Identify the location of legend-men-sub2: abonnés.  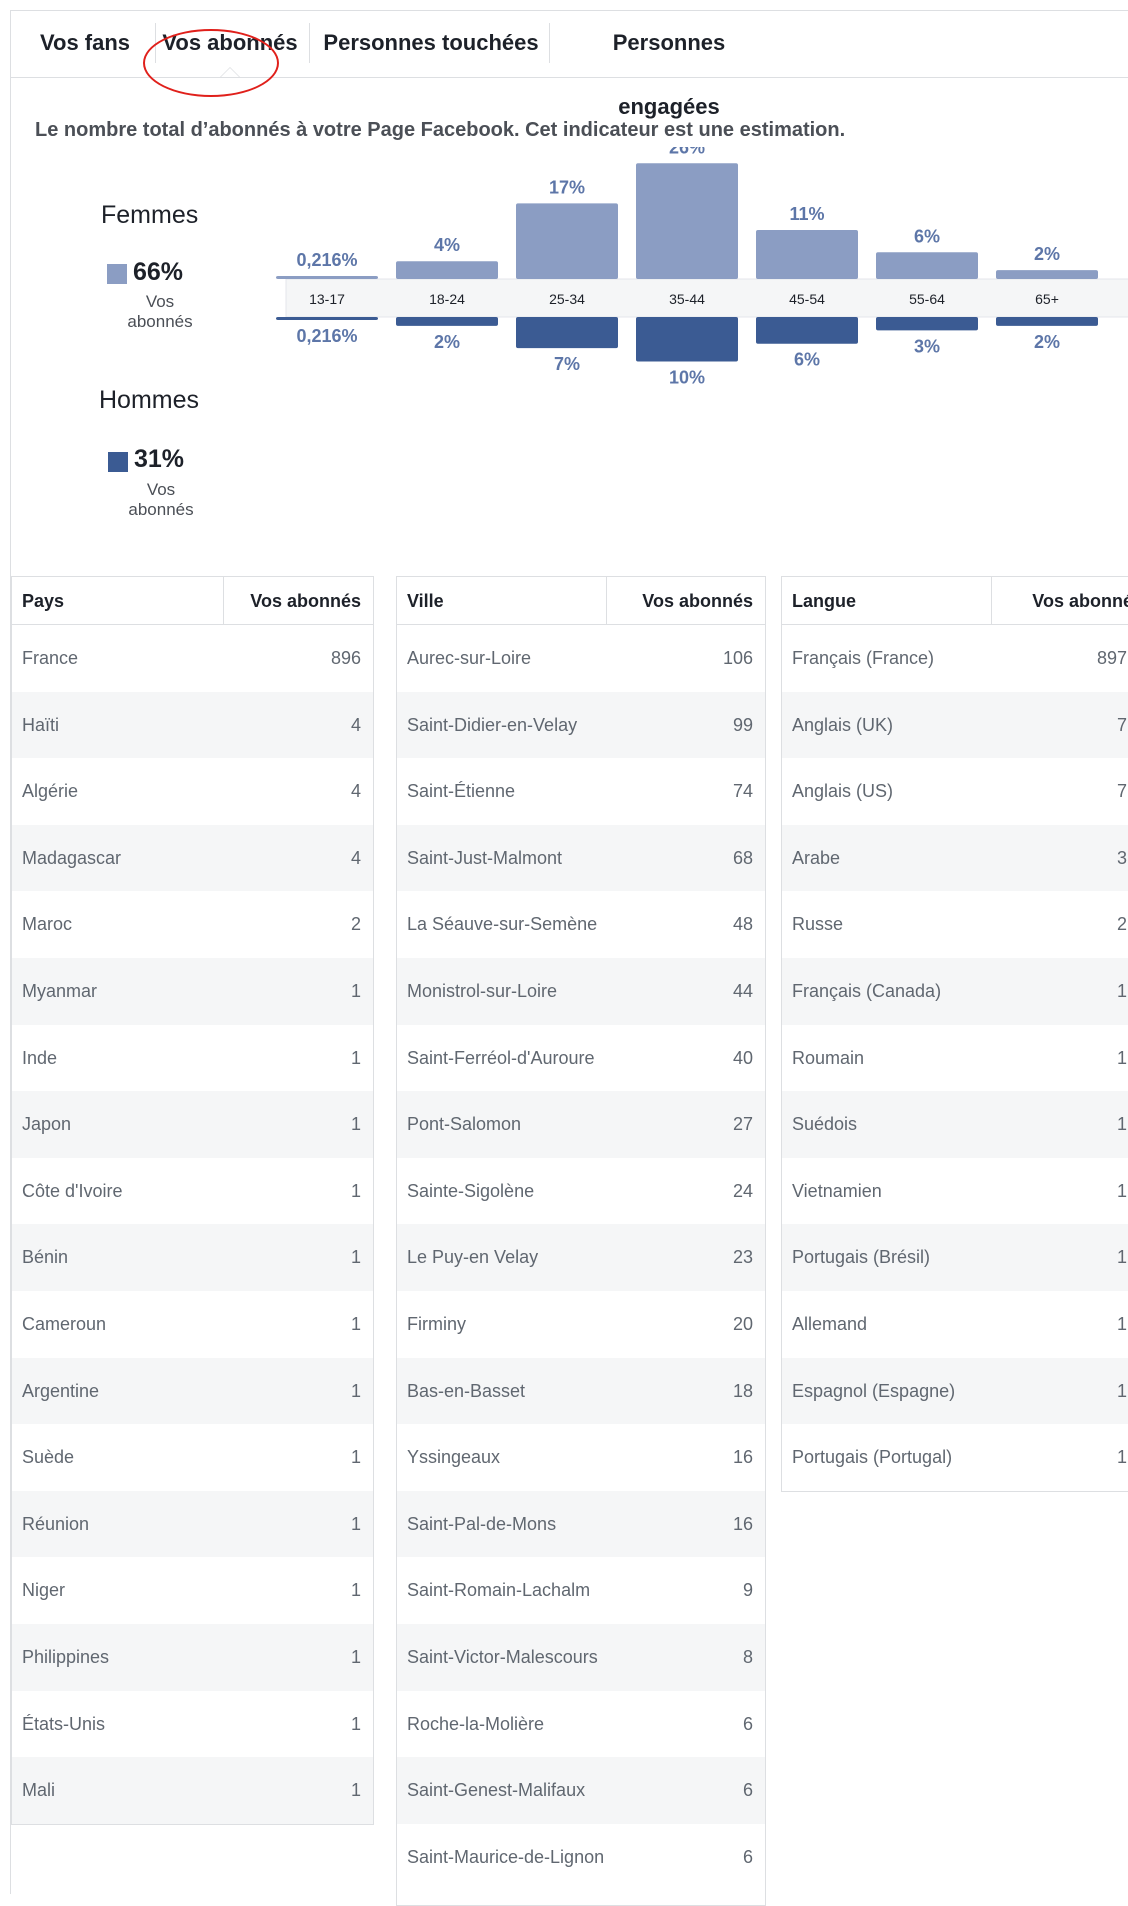
(161, 509).